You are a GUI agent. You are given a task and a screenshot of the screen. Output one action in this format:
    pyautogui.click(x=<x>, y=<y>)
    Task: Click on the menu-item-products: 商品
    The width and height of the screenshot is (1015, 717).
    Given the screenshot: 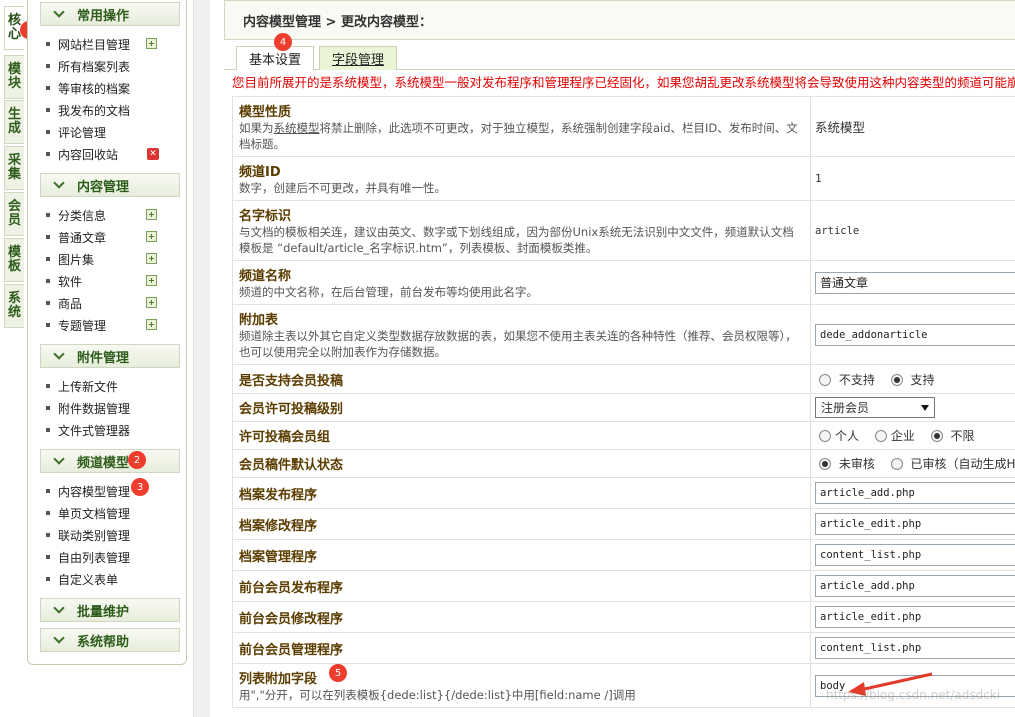 What is the action you would take?
    pyautogui.click(x=64, y=303)
    